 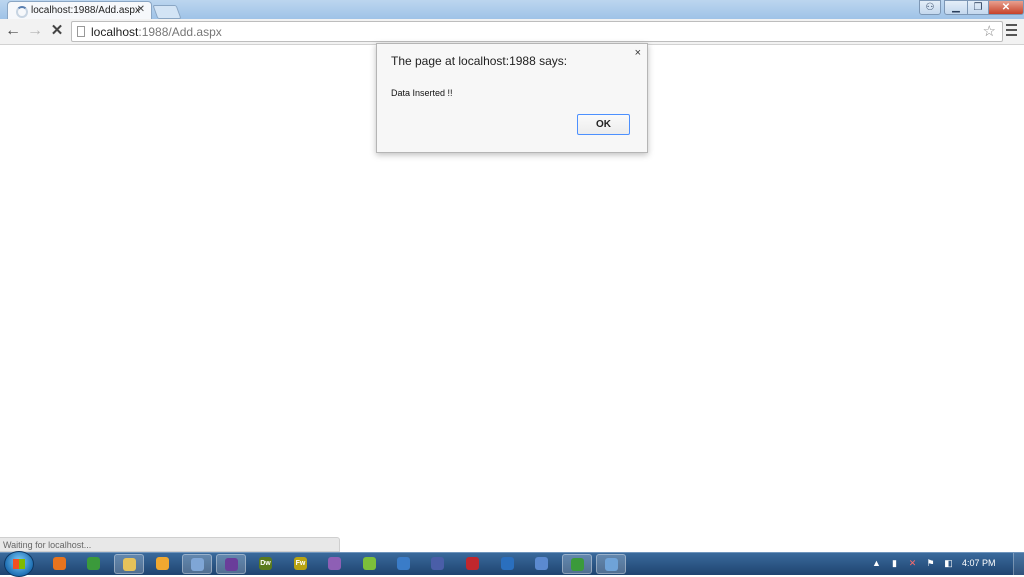 I want to click on visual-studio-icon, so click(x=231, y=564).